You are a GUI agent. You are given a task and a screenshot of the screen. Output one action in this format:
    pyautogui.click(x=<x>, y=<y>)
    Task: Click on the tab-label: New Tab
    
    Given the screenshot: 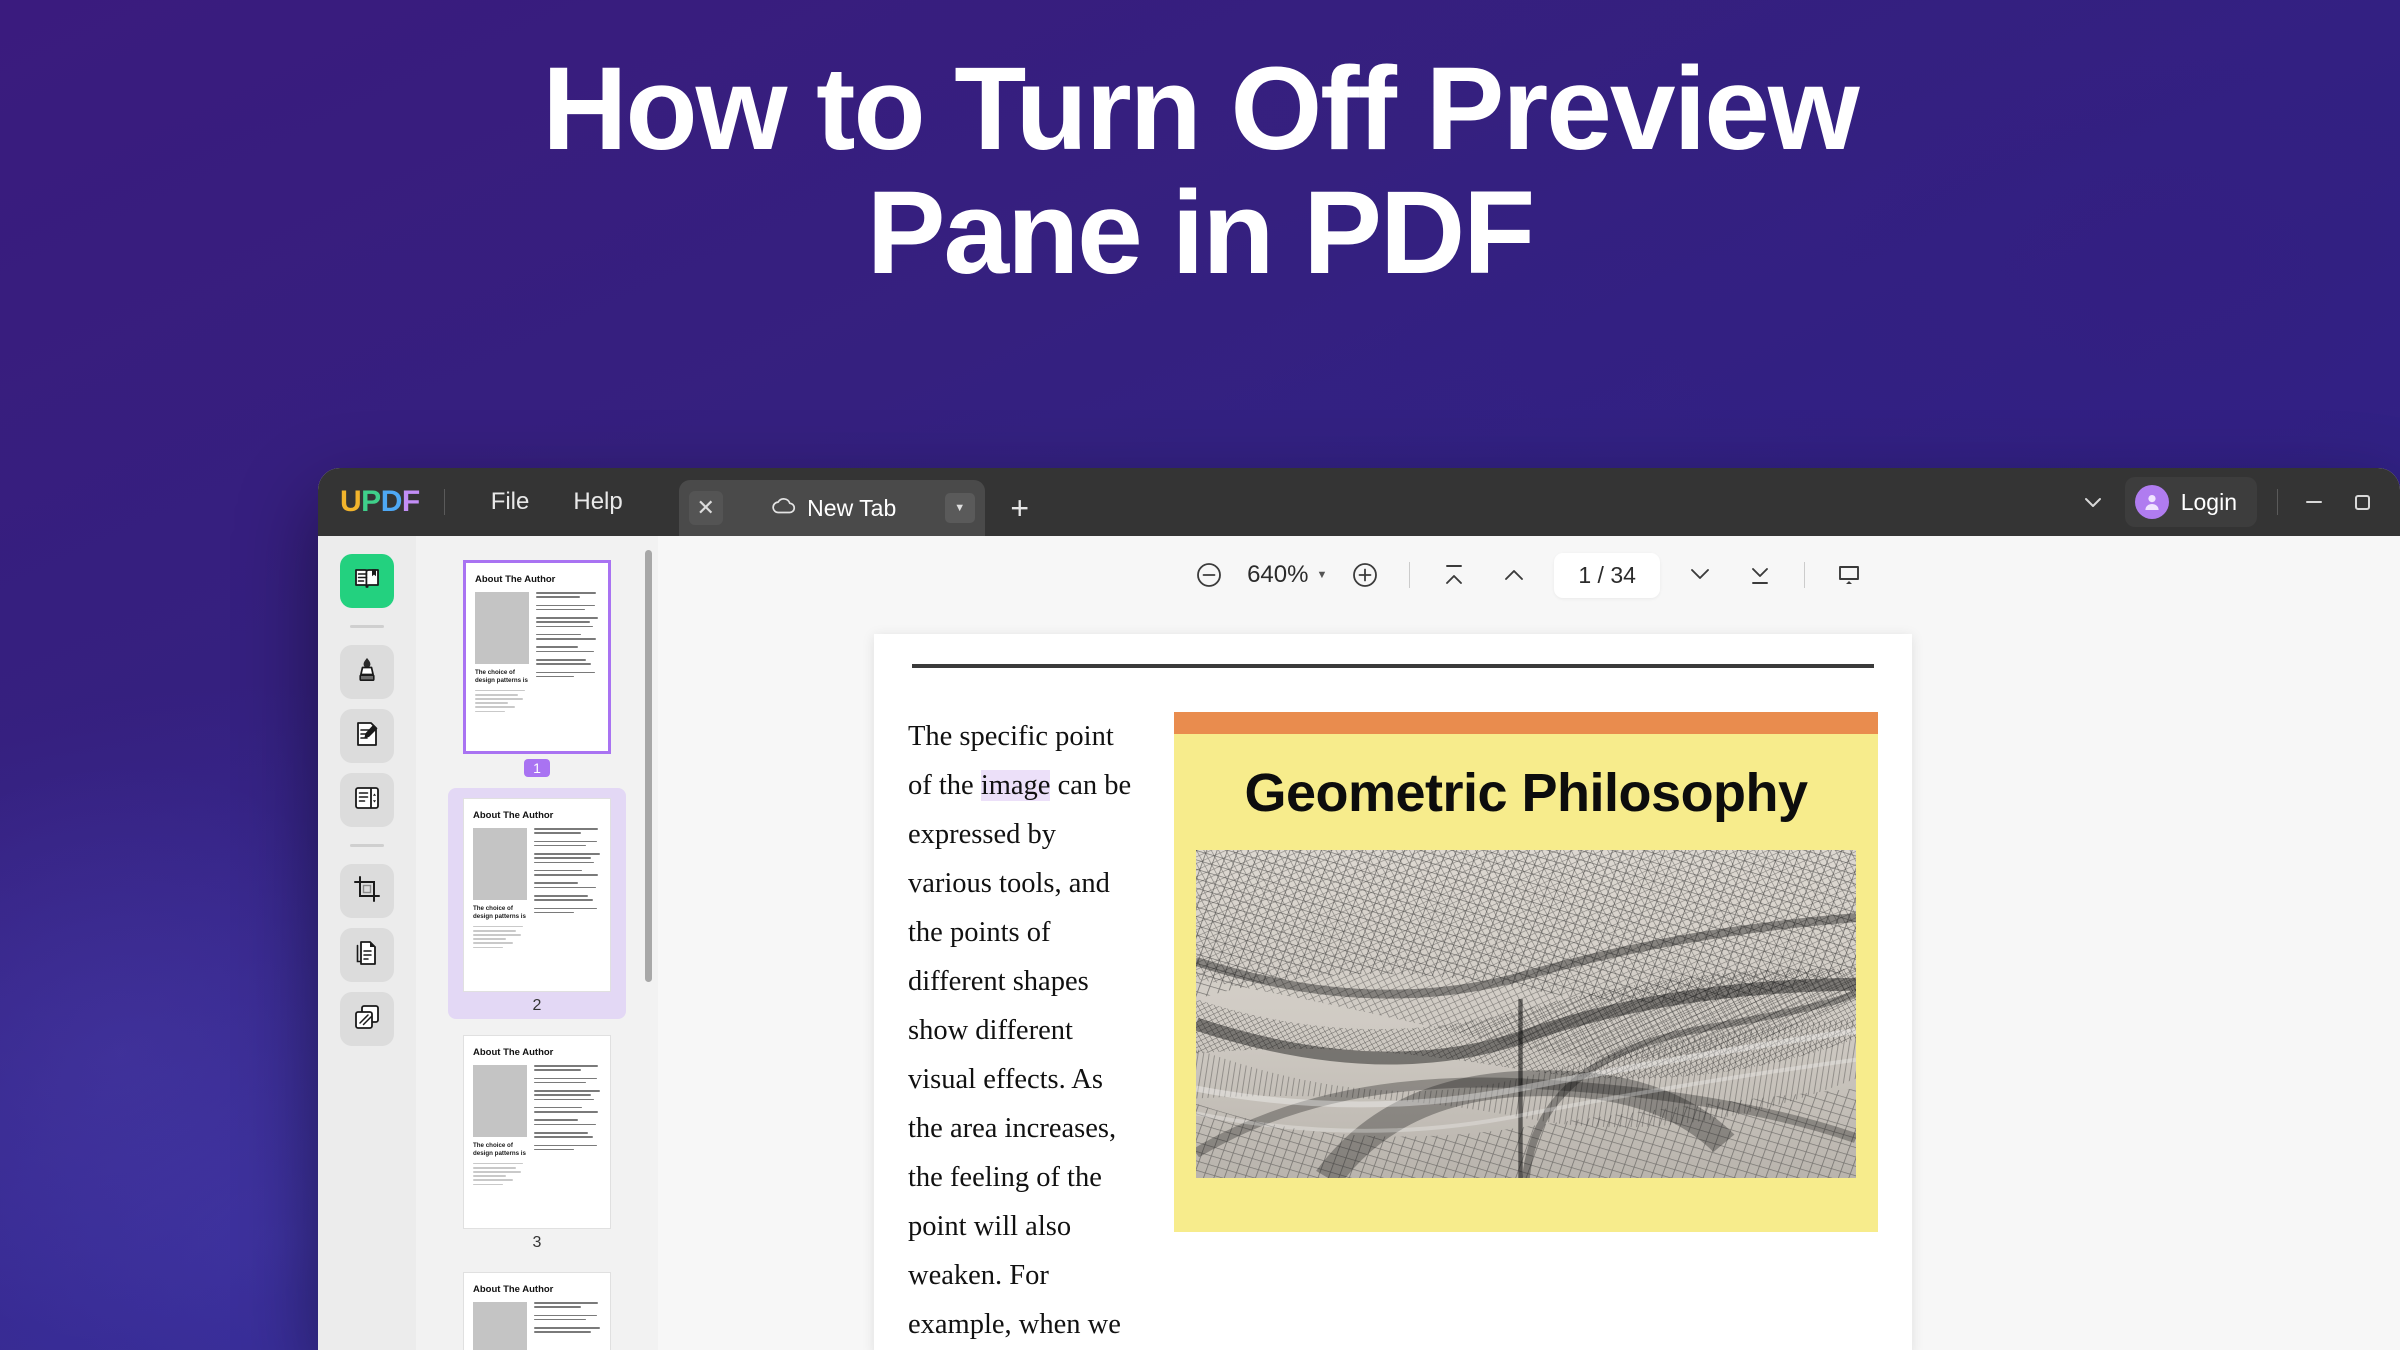 What is the action you would take?
    pyautogui.click(x=852, y=507)
    